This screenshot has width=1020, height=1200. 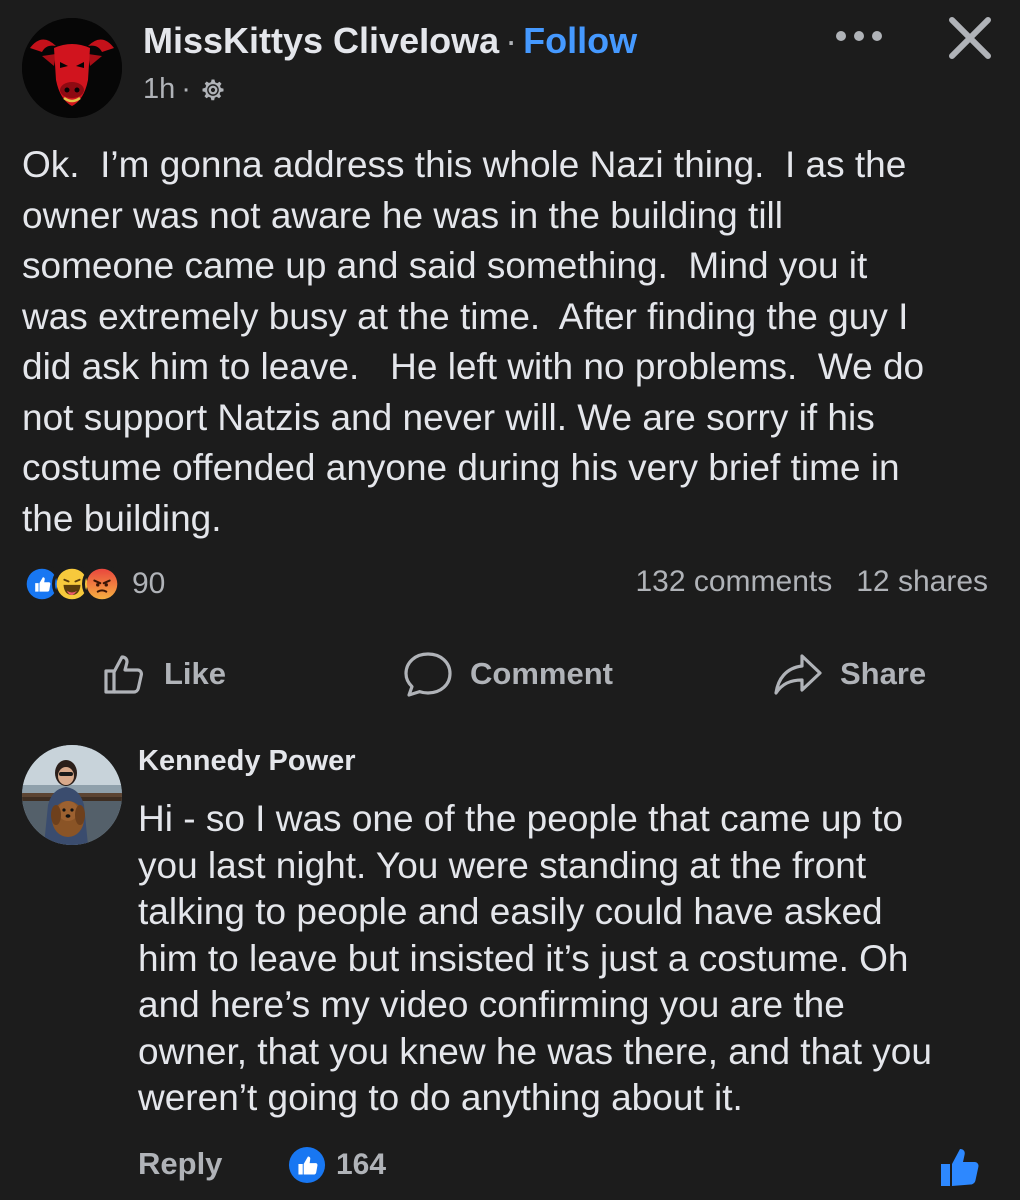 I want to click on share-button: Share, so click(x=849, y=674).